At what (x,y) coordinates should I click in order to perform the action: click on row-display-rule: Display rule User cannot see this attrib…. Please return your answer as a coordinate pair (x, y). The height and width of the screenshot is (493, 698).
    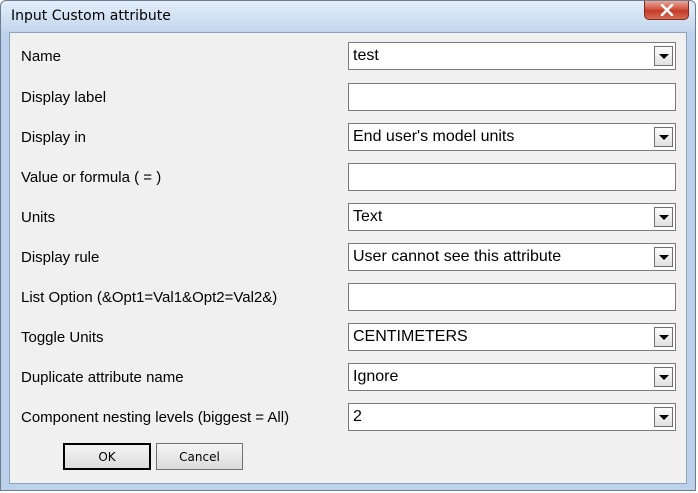
    Looking at the image, I should click on (348, 257).